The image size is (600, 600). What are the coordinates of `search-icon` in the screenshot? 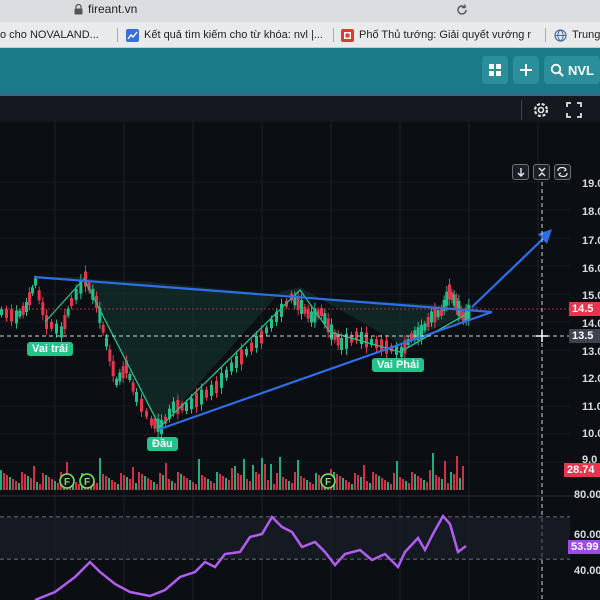 It's located at (557, 70).